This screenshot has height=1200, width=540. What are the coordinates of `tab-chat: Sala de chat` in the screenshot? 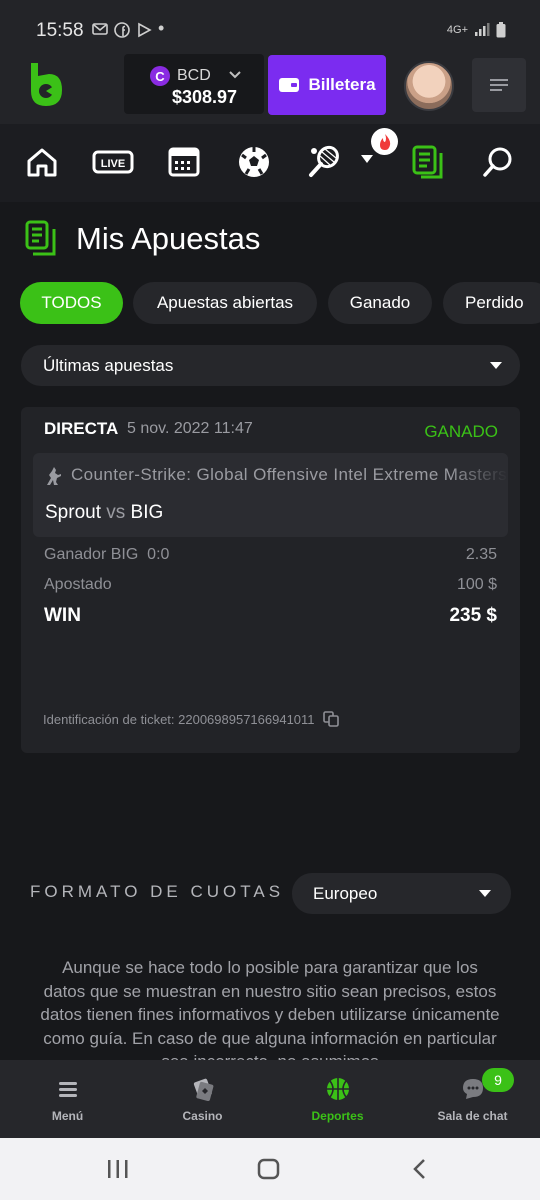 It's located at (472, 1099).